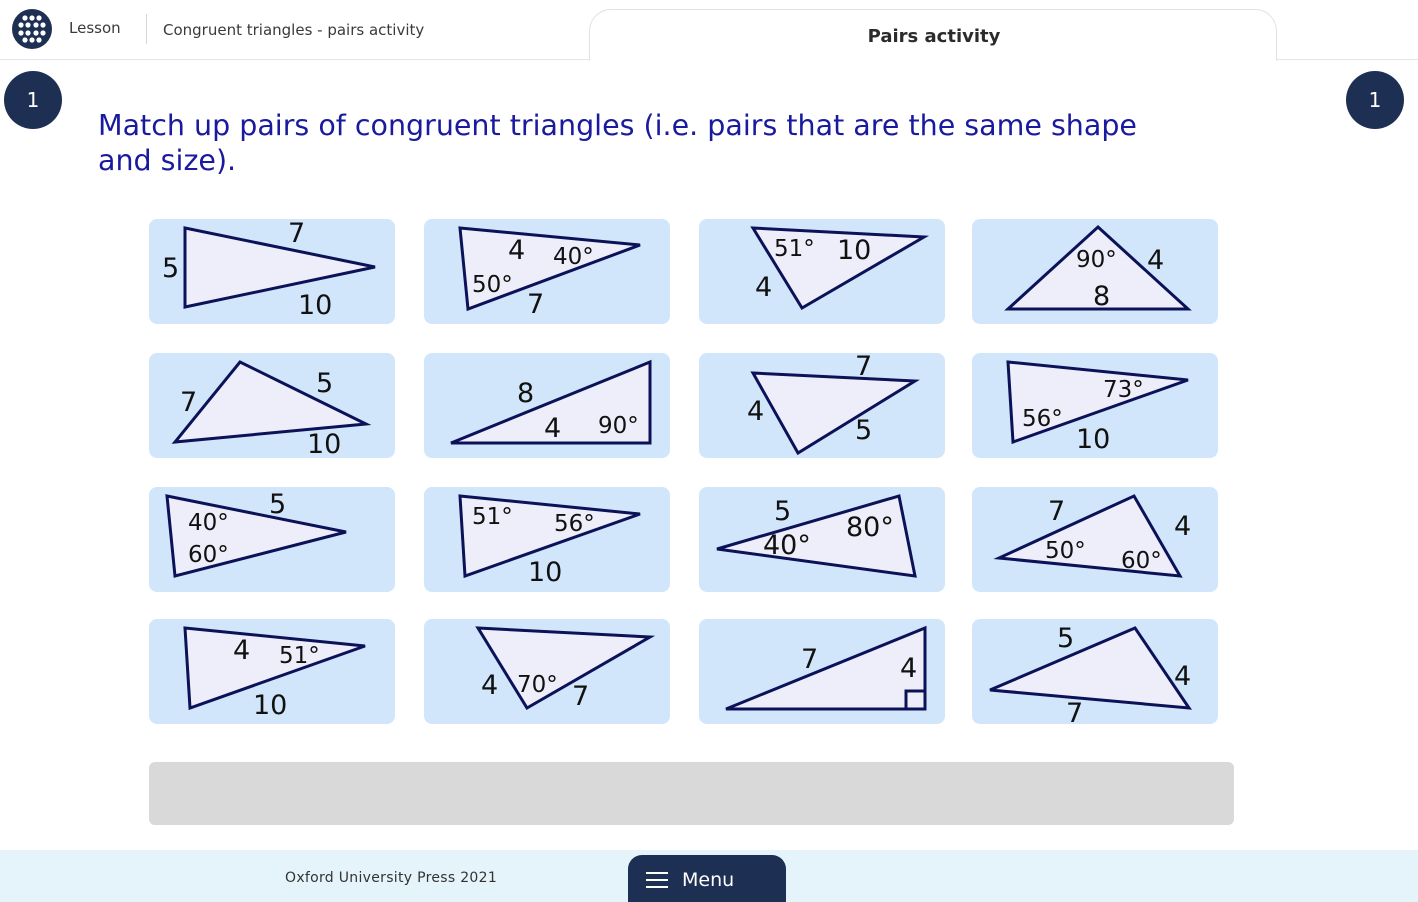 Image resolution: width=1418 pixels, height=902 pixels. I want to click on triangle-card-9: 5 40° 60°, so click(272, 539).